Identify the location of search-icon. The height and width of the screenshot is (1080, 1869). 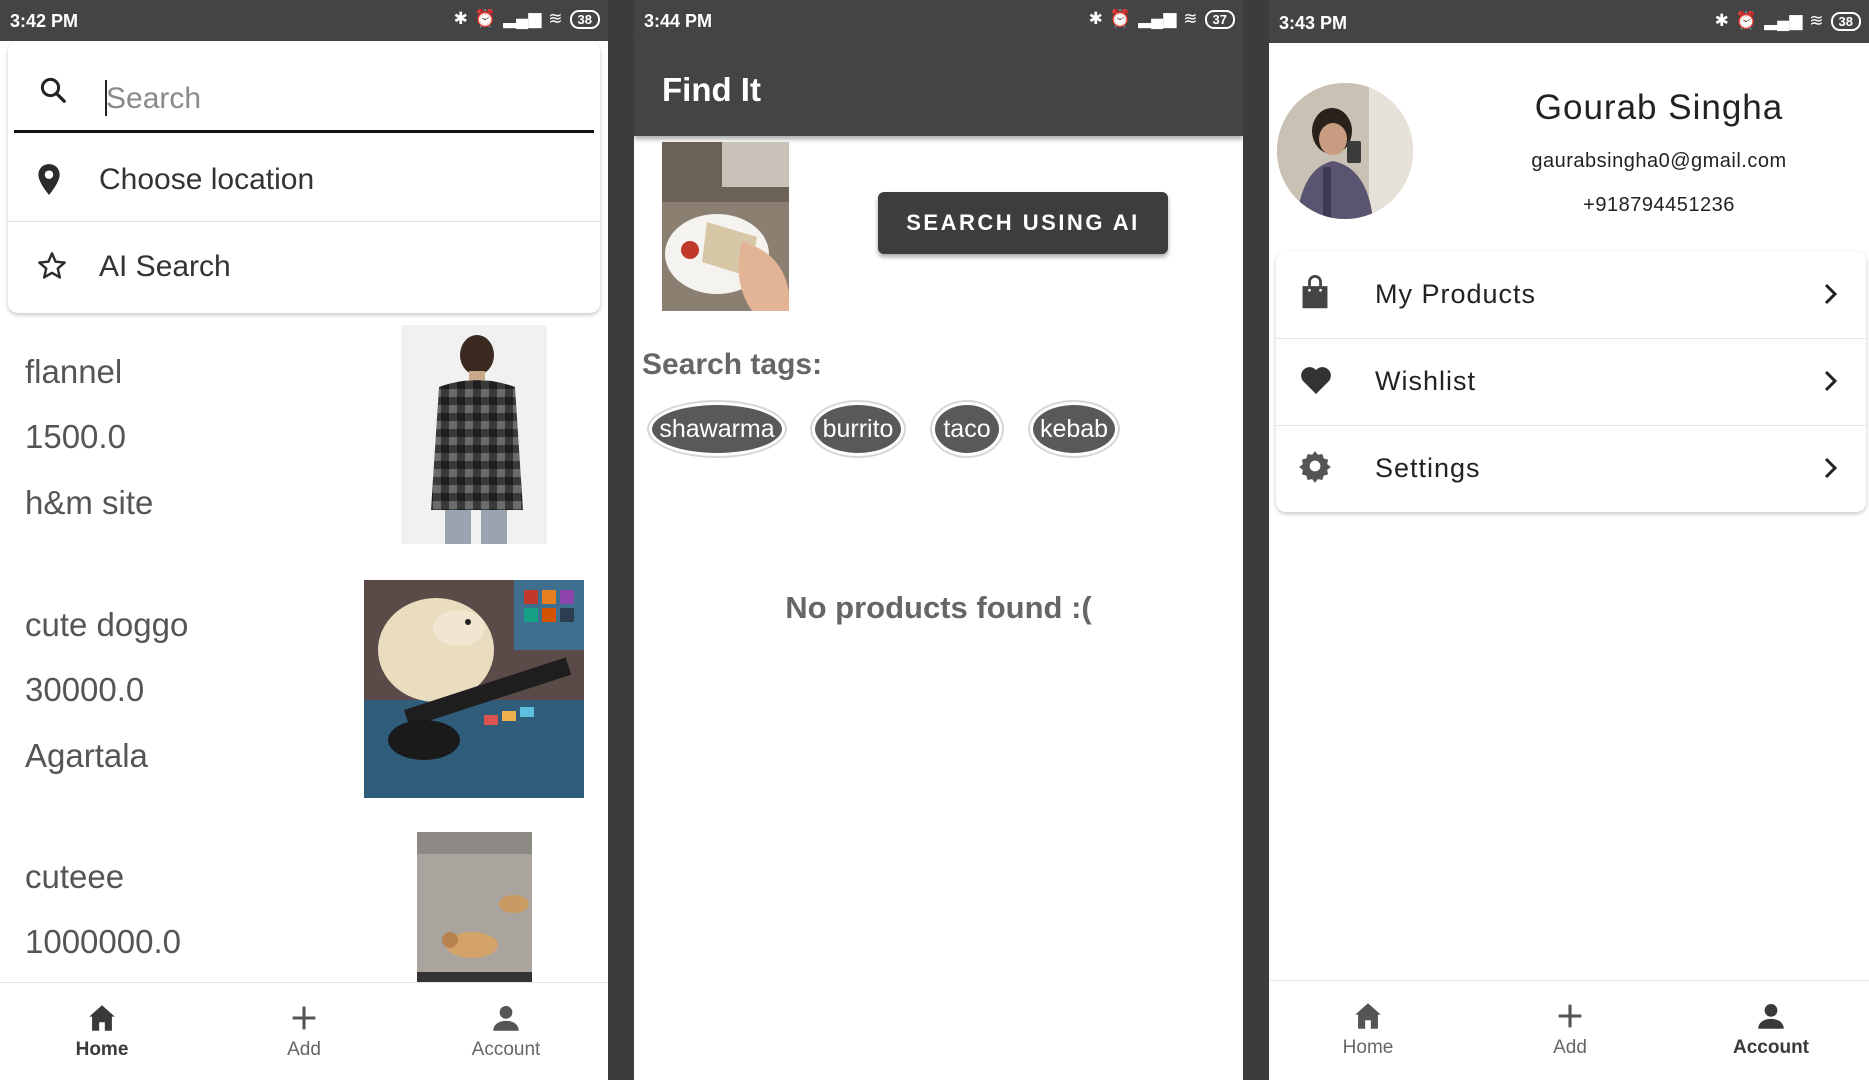
(53, 92).